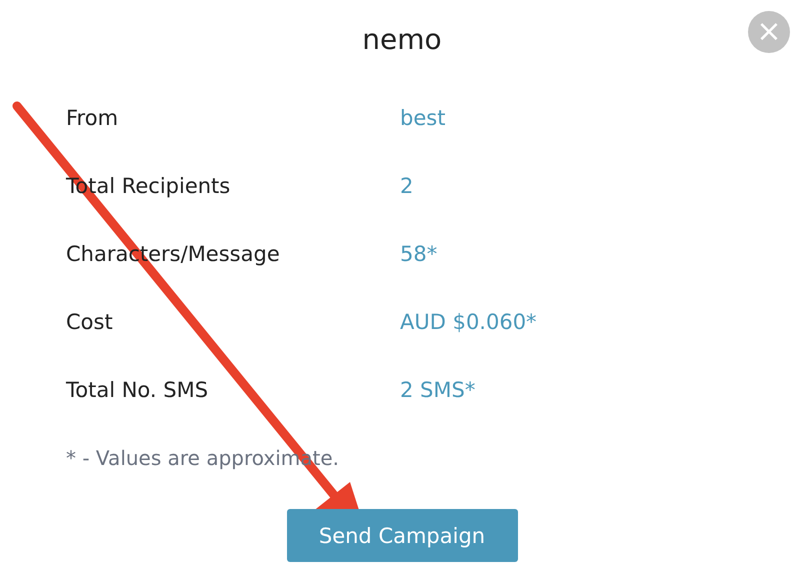 This screenshot has height=588, width=804. I want to click on dialog-title: nemo, so click(402, 40).